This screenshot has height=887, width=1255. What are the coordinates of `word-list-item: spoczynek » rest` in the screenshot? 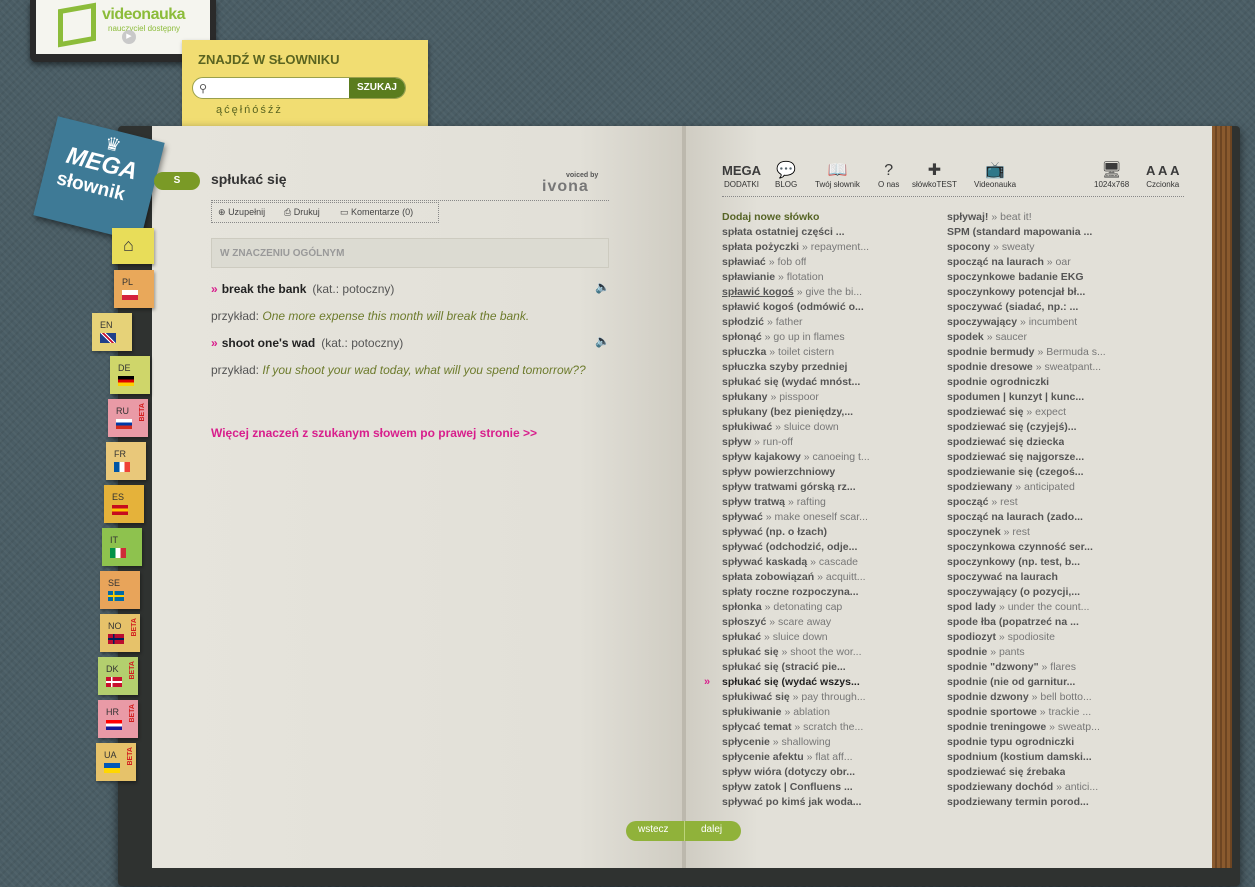 It's located at (988, 532).